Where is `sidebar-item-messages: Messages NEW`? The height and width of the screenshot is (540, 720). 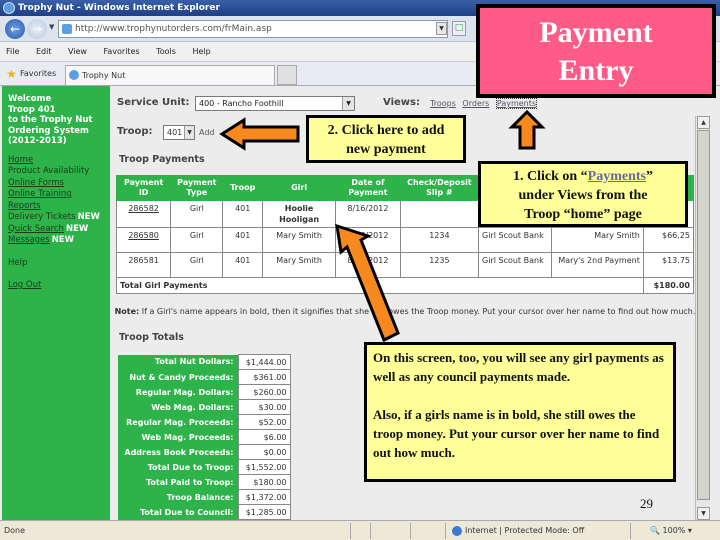 sidebar-item-messages: Messages NEW is located at coordinates (56, 241).